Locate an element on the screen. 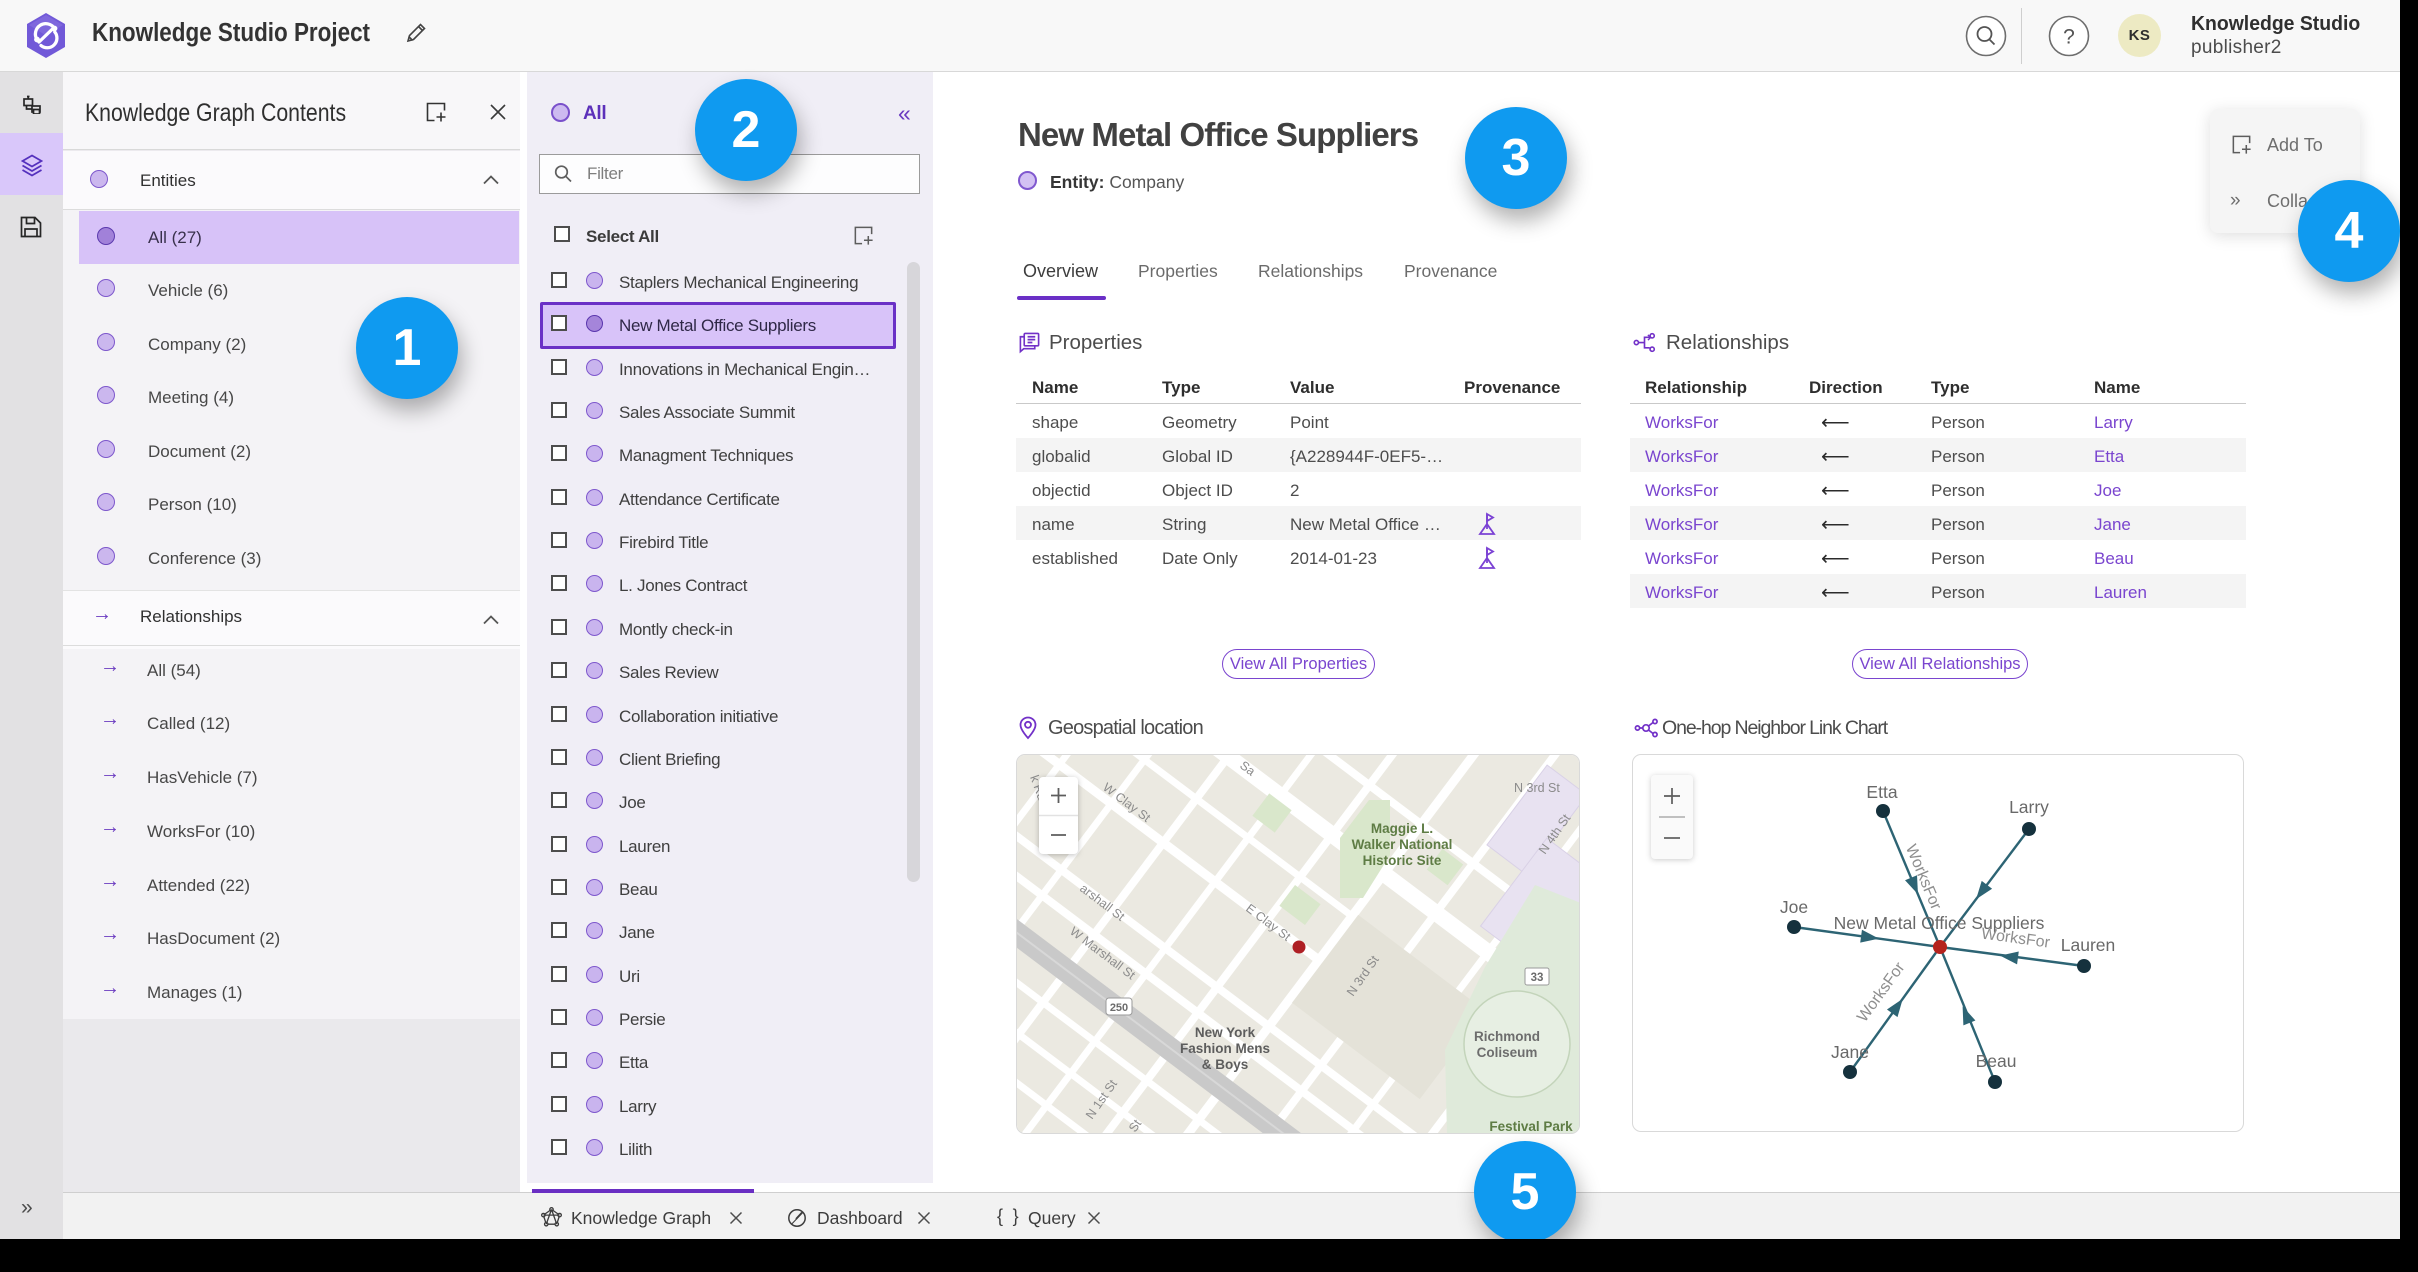 The height and width of the screenshot is (1272, 2418). svg-text: Richmond is located at coordinates (1507, 1036).